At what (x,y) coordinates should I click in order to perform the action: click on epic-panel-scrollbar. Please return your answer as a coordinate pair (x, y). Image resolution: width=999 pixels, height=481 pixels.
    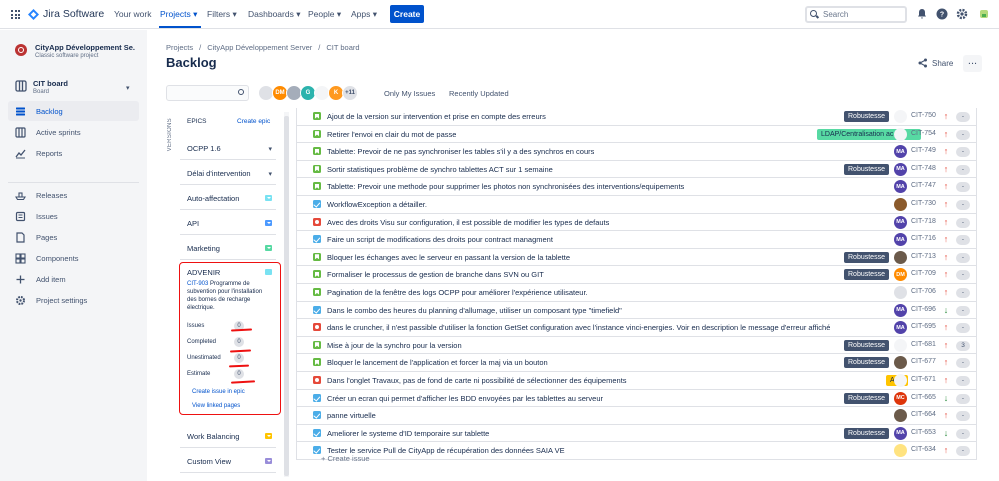
    Looking at the image, I should click on (286, 294).